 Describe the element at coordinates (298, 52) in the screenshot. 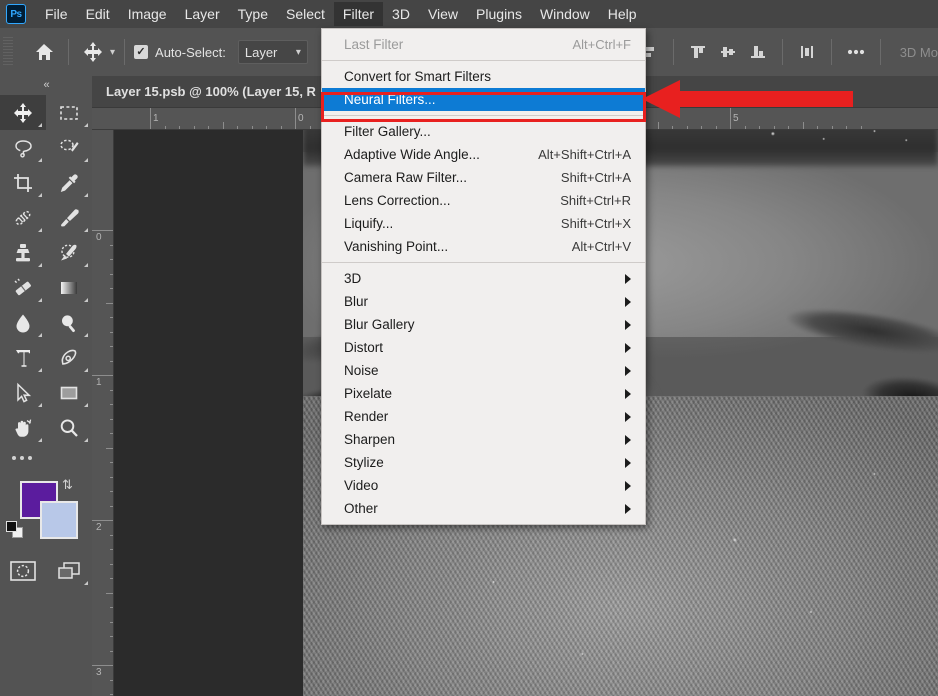

I see `auto-select-chevron-down-icon: ▾` at that location.